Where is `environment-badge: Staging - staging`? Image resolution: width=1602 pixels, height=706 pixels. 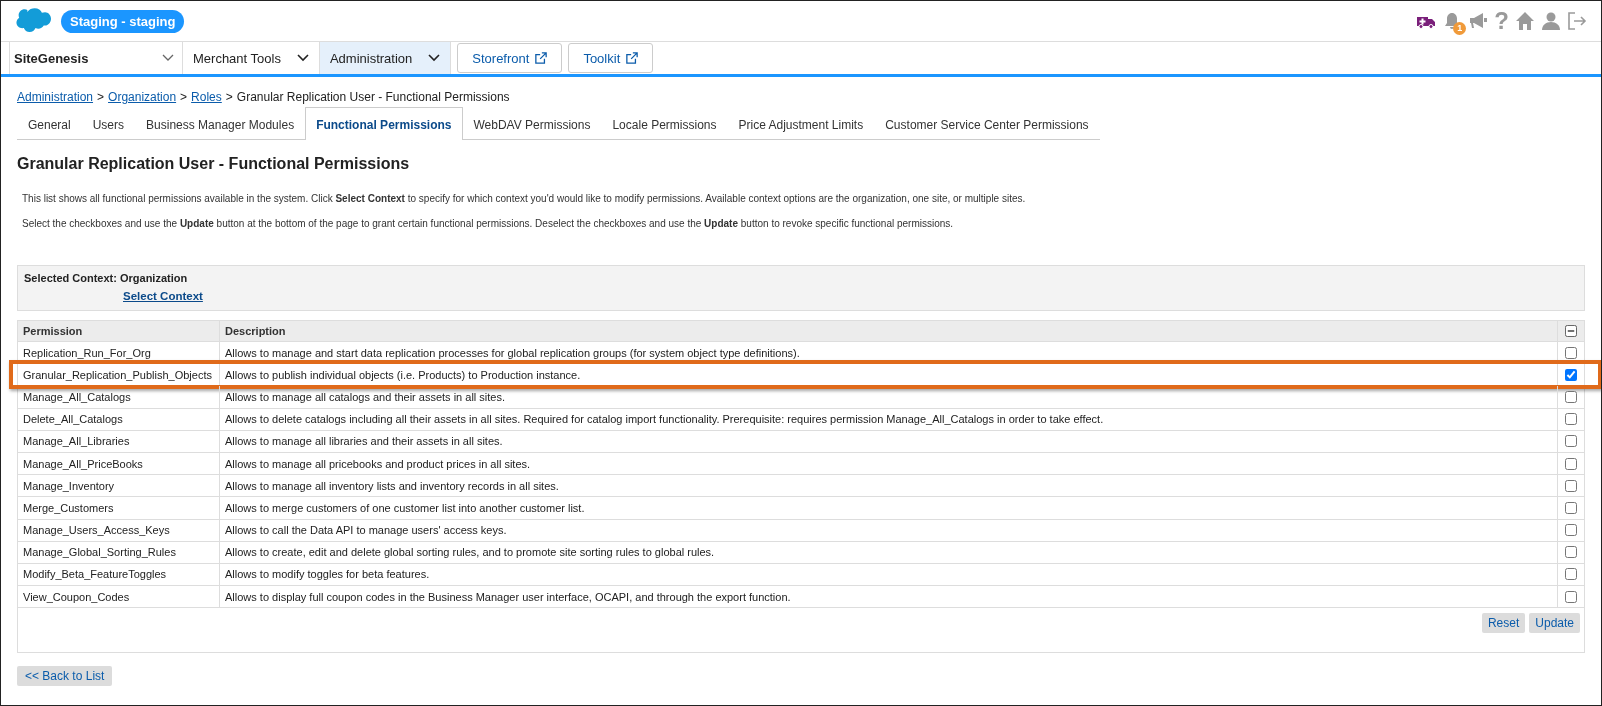 environment-badge: Staging - staging is located at coordinates (123, 21).